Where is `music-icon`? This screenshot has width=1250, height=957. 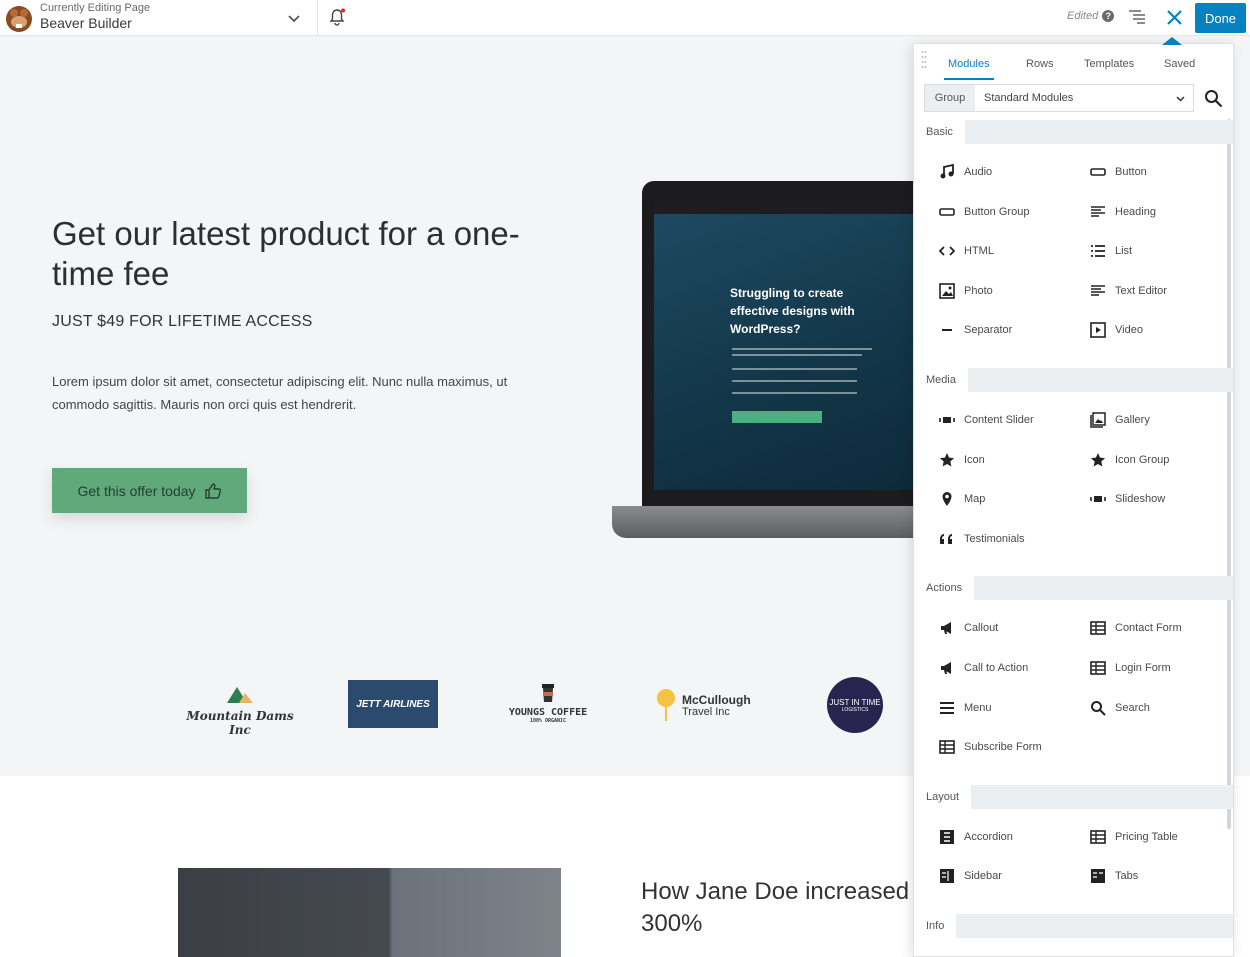
music-icon is located at coordinates (947, 172).